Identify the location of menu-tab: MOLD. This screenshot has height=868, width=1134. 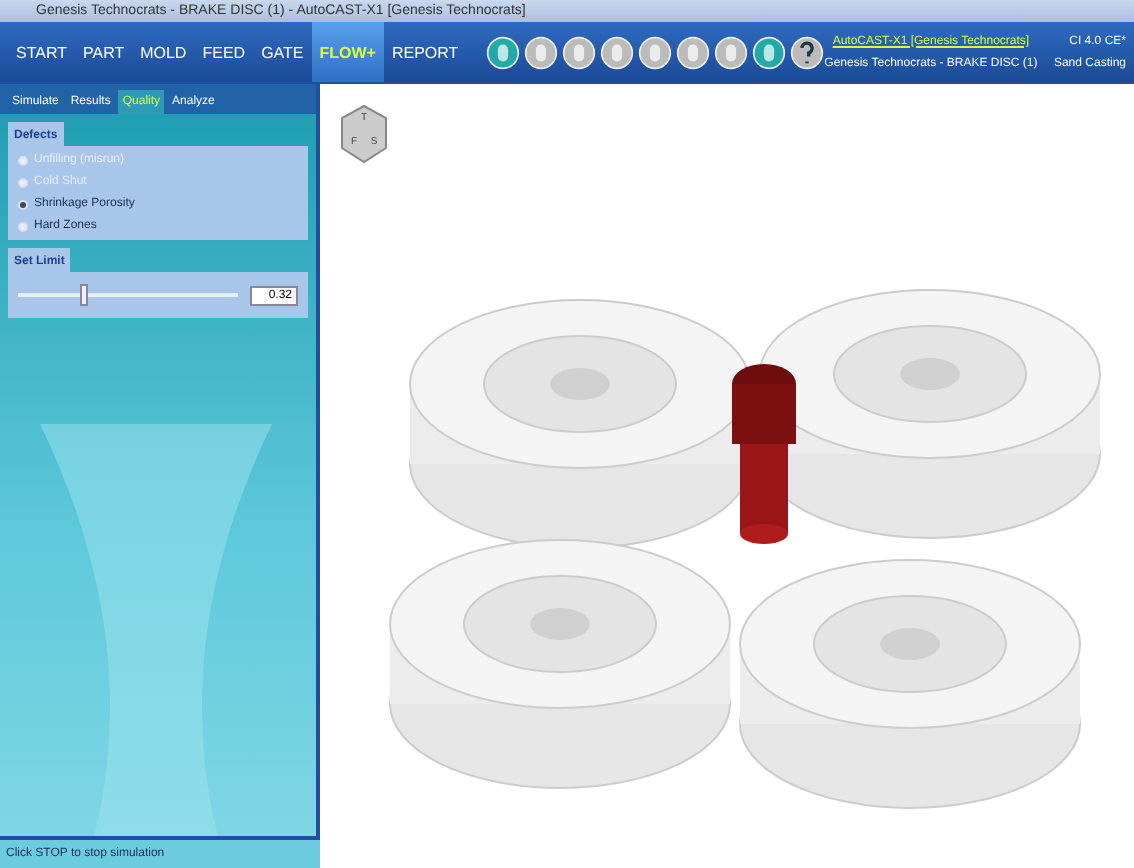
(163, 52).